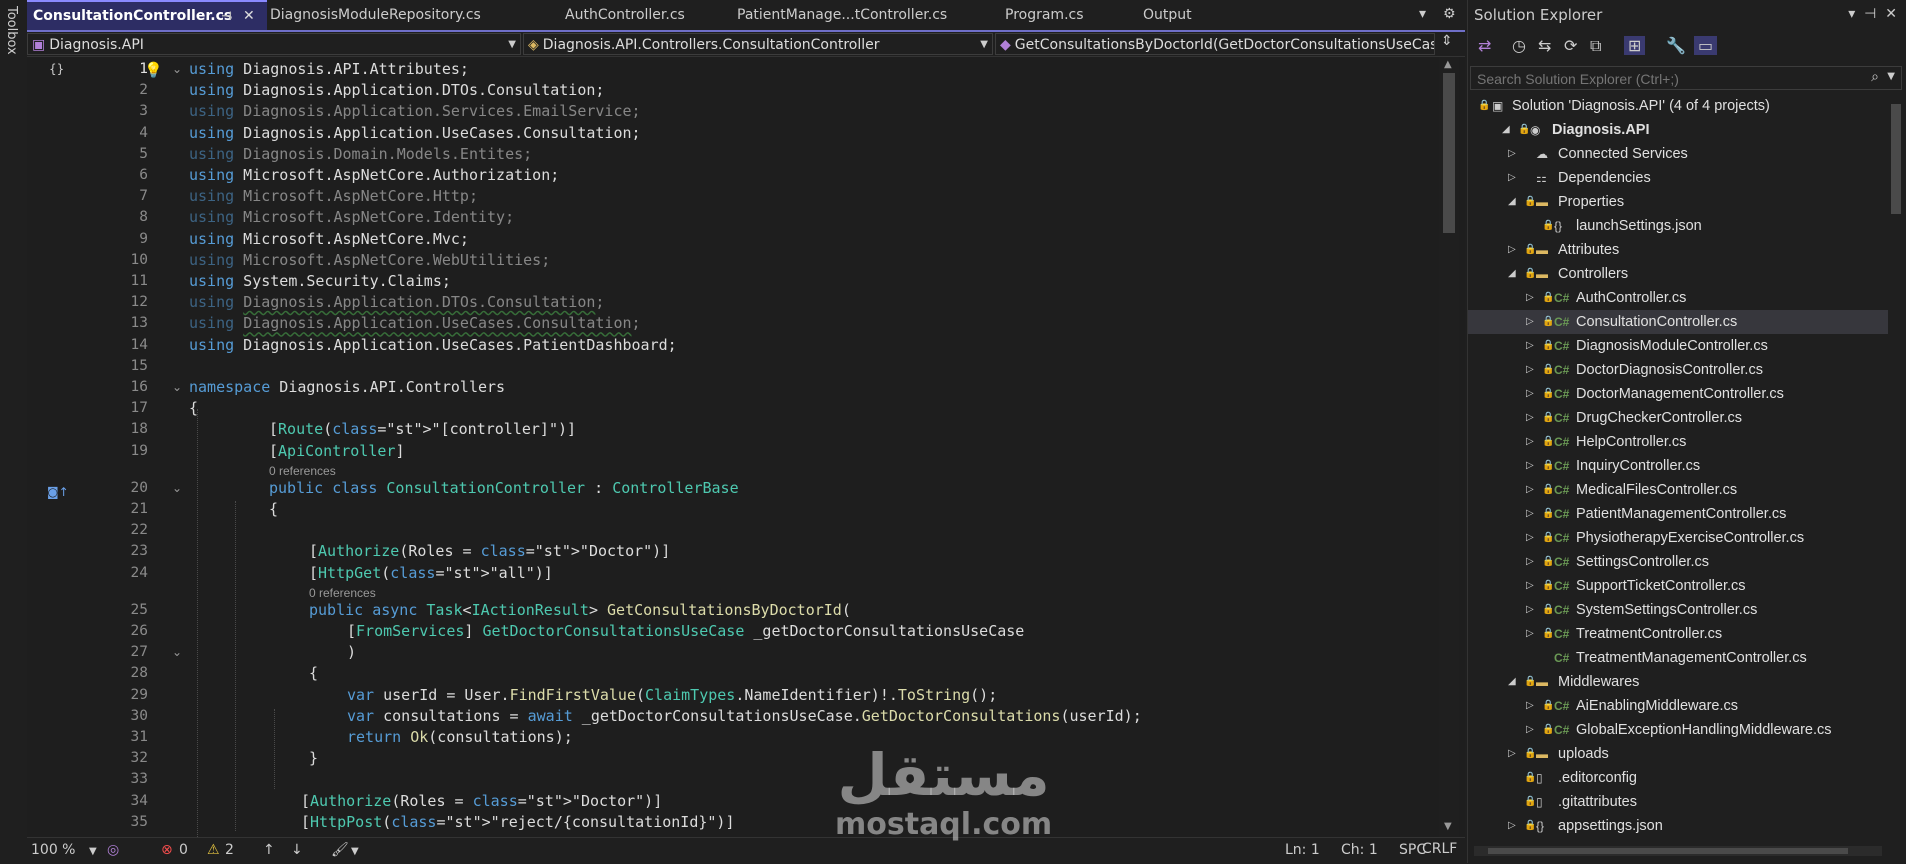 This screenshot has height=864, width=1906. Describe the element at coordinates (1439, 849) in the screenshot. I see `line-ending-indicator: CRLF` at that location.